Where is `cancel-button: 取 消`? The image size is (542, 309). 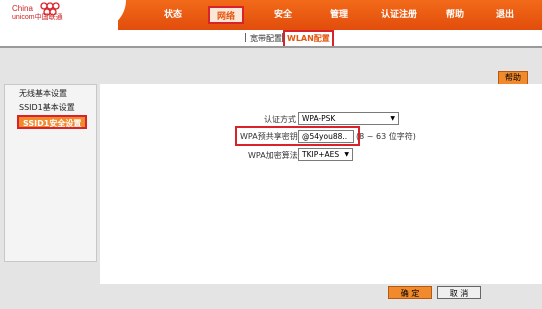 cancel-button: 取 消 is located at coordinates (459, 292).